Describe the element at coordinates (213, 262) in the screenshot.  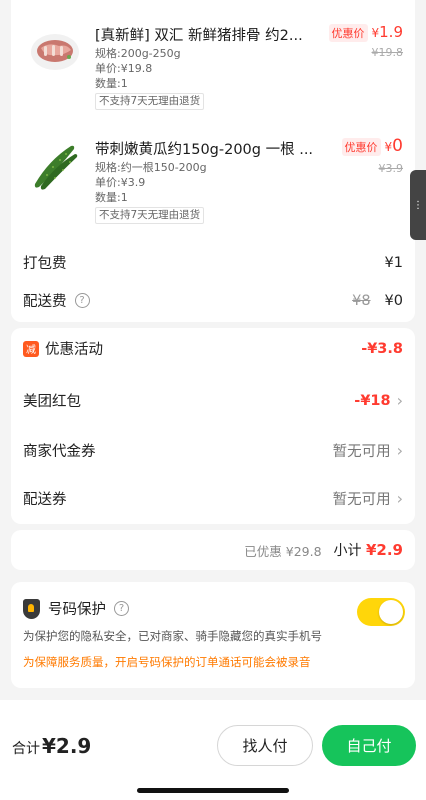
I see `packing-fee-row: 打包费 ¥1` at that location.